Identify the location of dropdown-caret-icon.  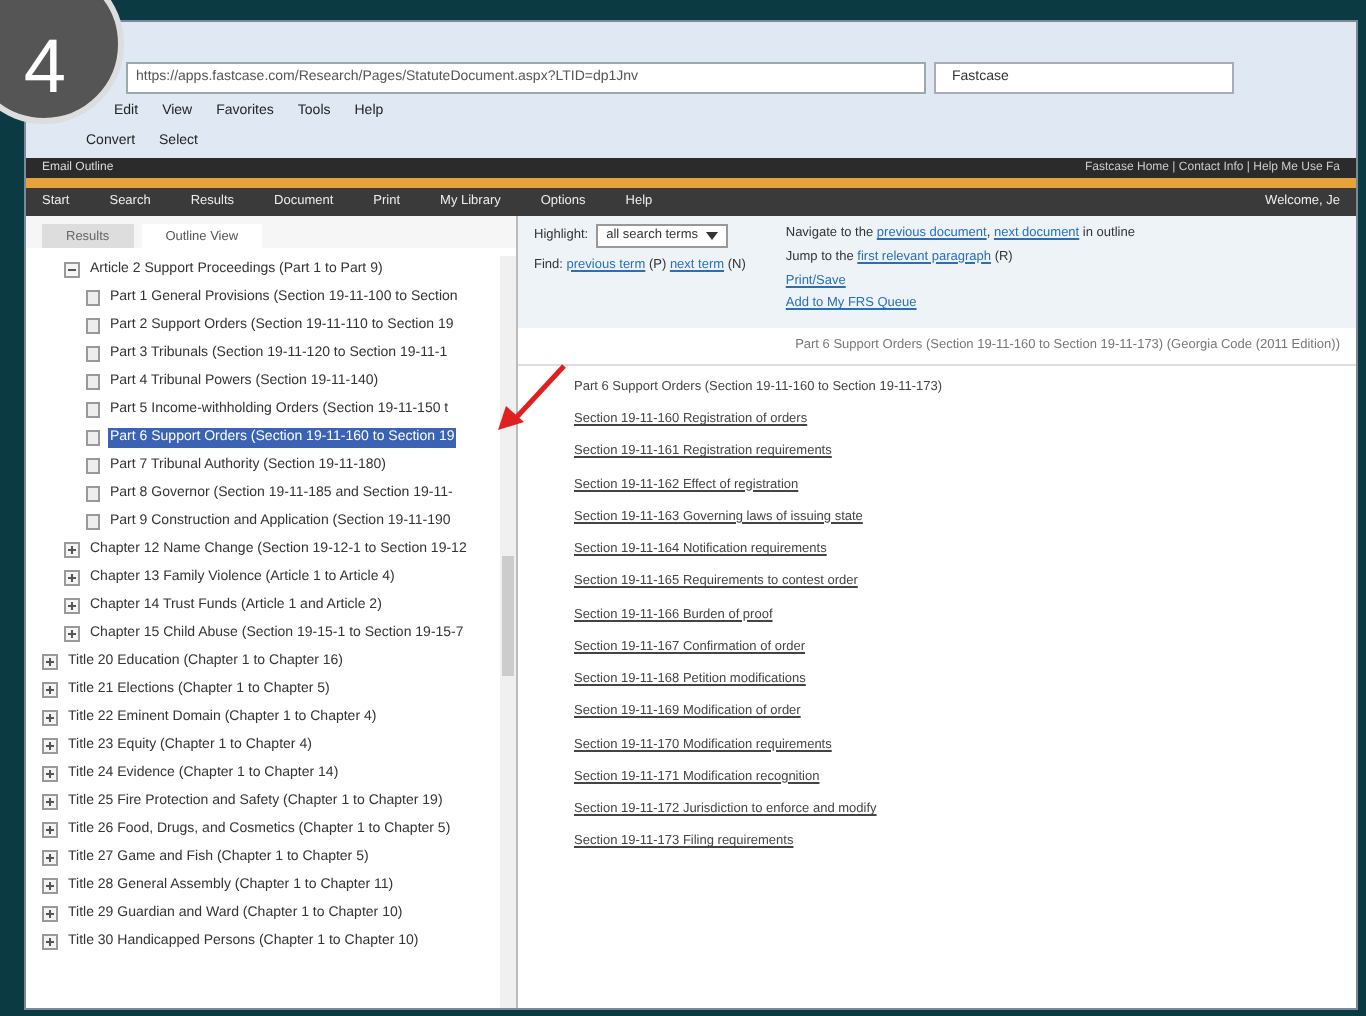
(711, 235).